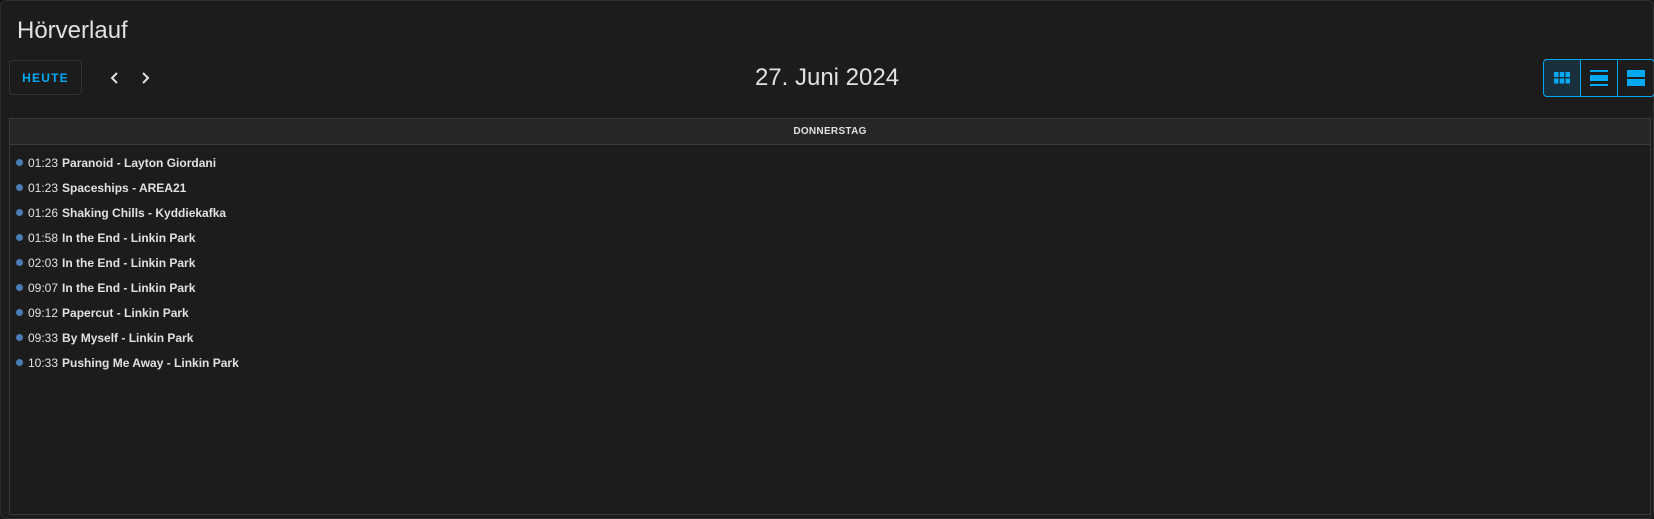  Describe the element at coordinates (43, 237) in the screenshot. I see `event-time: 01:58` at that location.